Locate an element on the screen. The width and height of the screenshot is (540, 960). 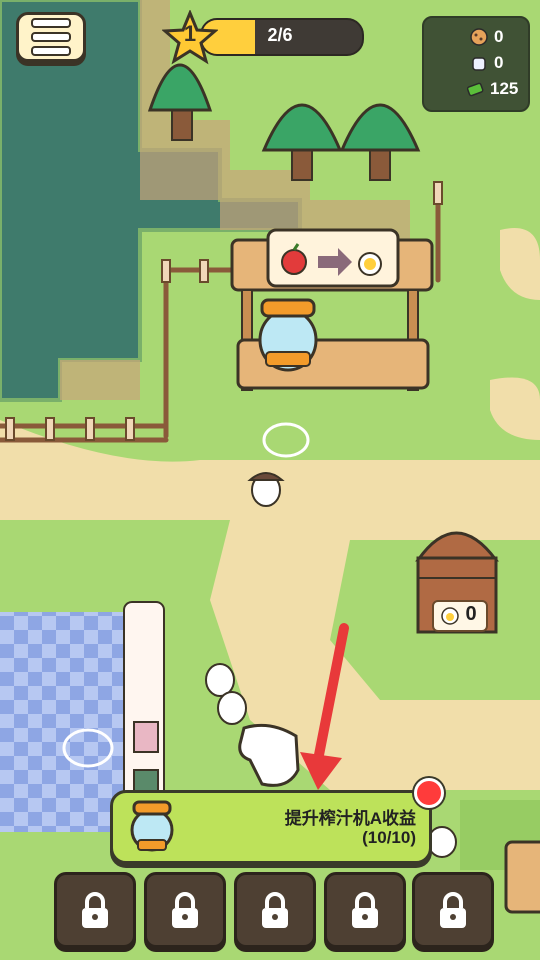
task-title: 提升榨汁机A收益 is located at coordinates (350, 818).